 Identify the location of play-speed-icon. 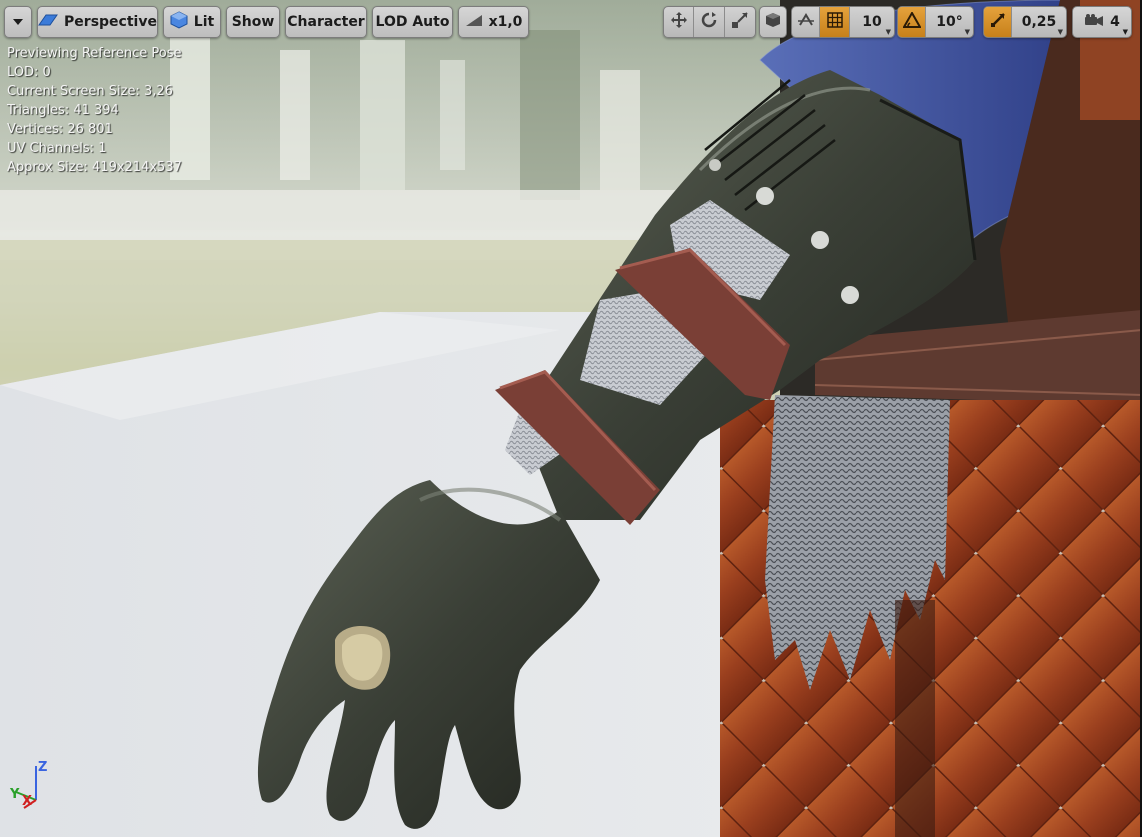
(474, 22).